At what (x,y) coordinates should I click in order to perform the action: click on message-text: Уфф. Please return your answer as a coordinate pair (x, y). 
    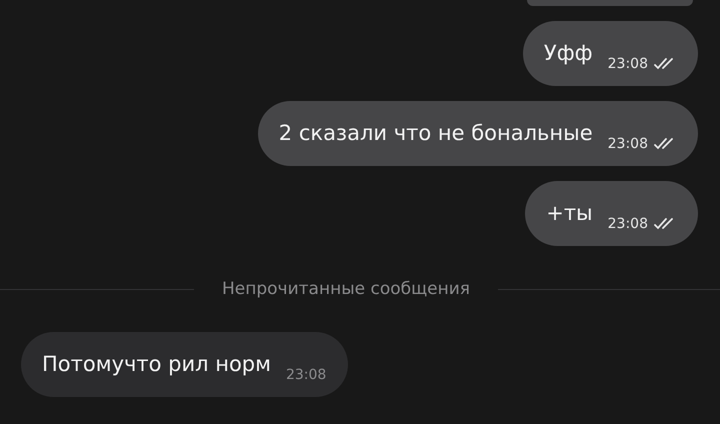
    Looking at the image, I should click on (568, 53).